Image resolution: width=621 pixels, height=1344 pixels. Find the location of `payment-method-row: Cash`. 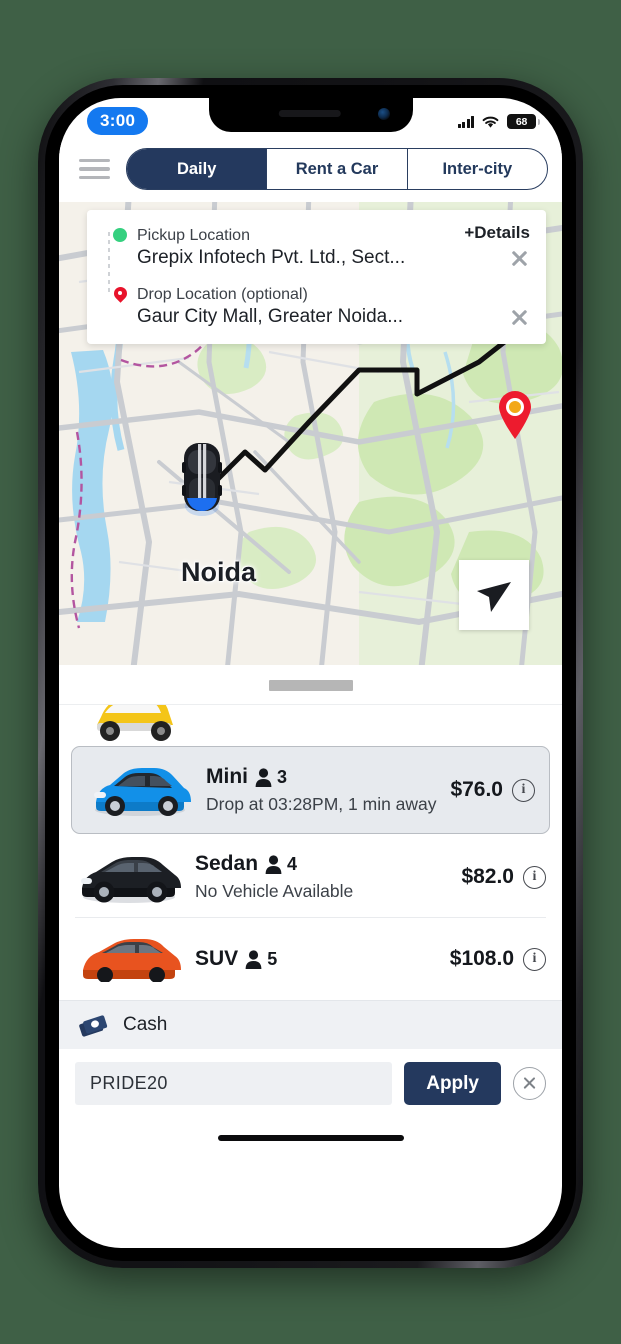

payment-method-row: Cash is located at coordinates (310, 1024).